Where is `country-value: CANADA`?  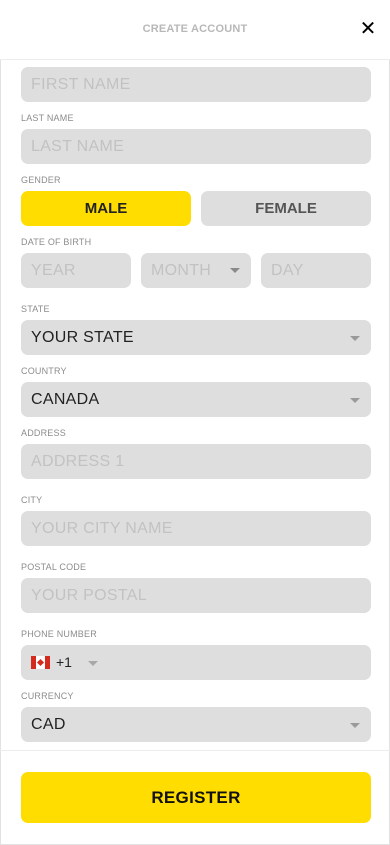 country-value: CANADA is located at coordinates (65, 399).